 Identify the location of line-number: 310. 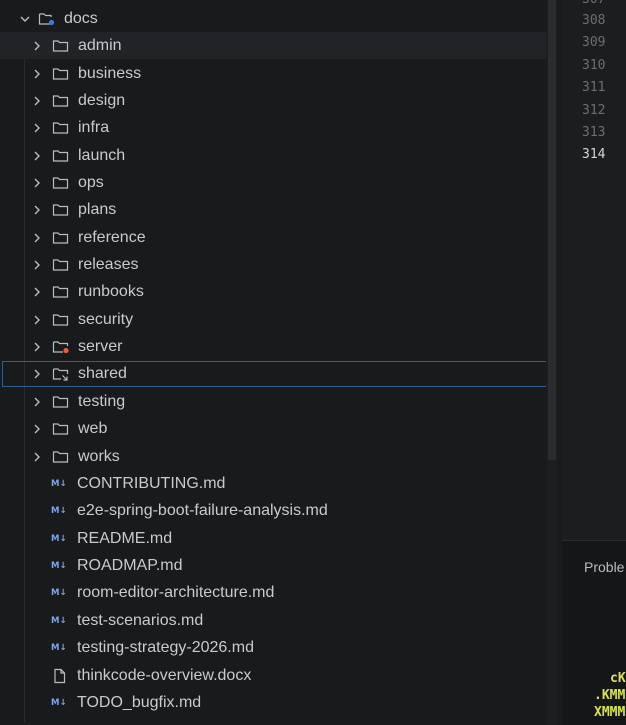
(602, 69).